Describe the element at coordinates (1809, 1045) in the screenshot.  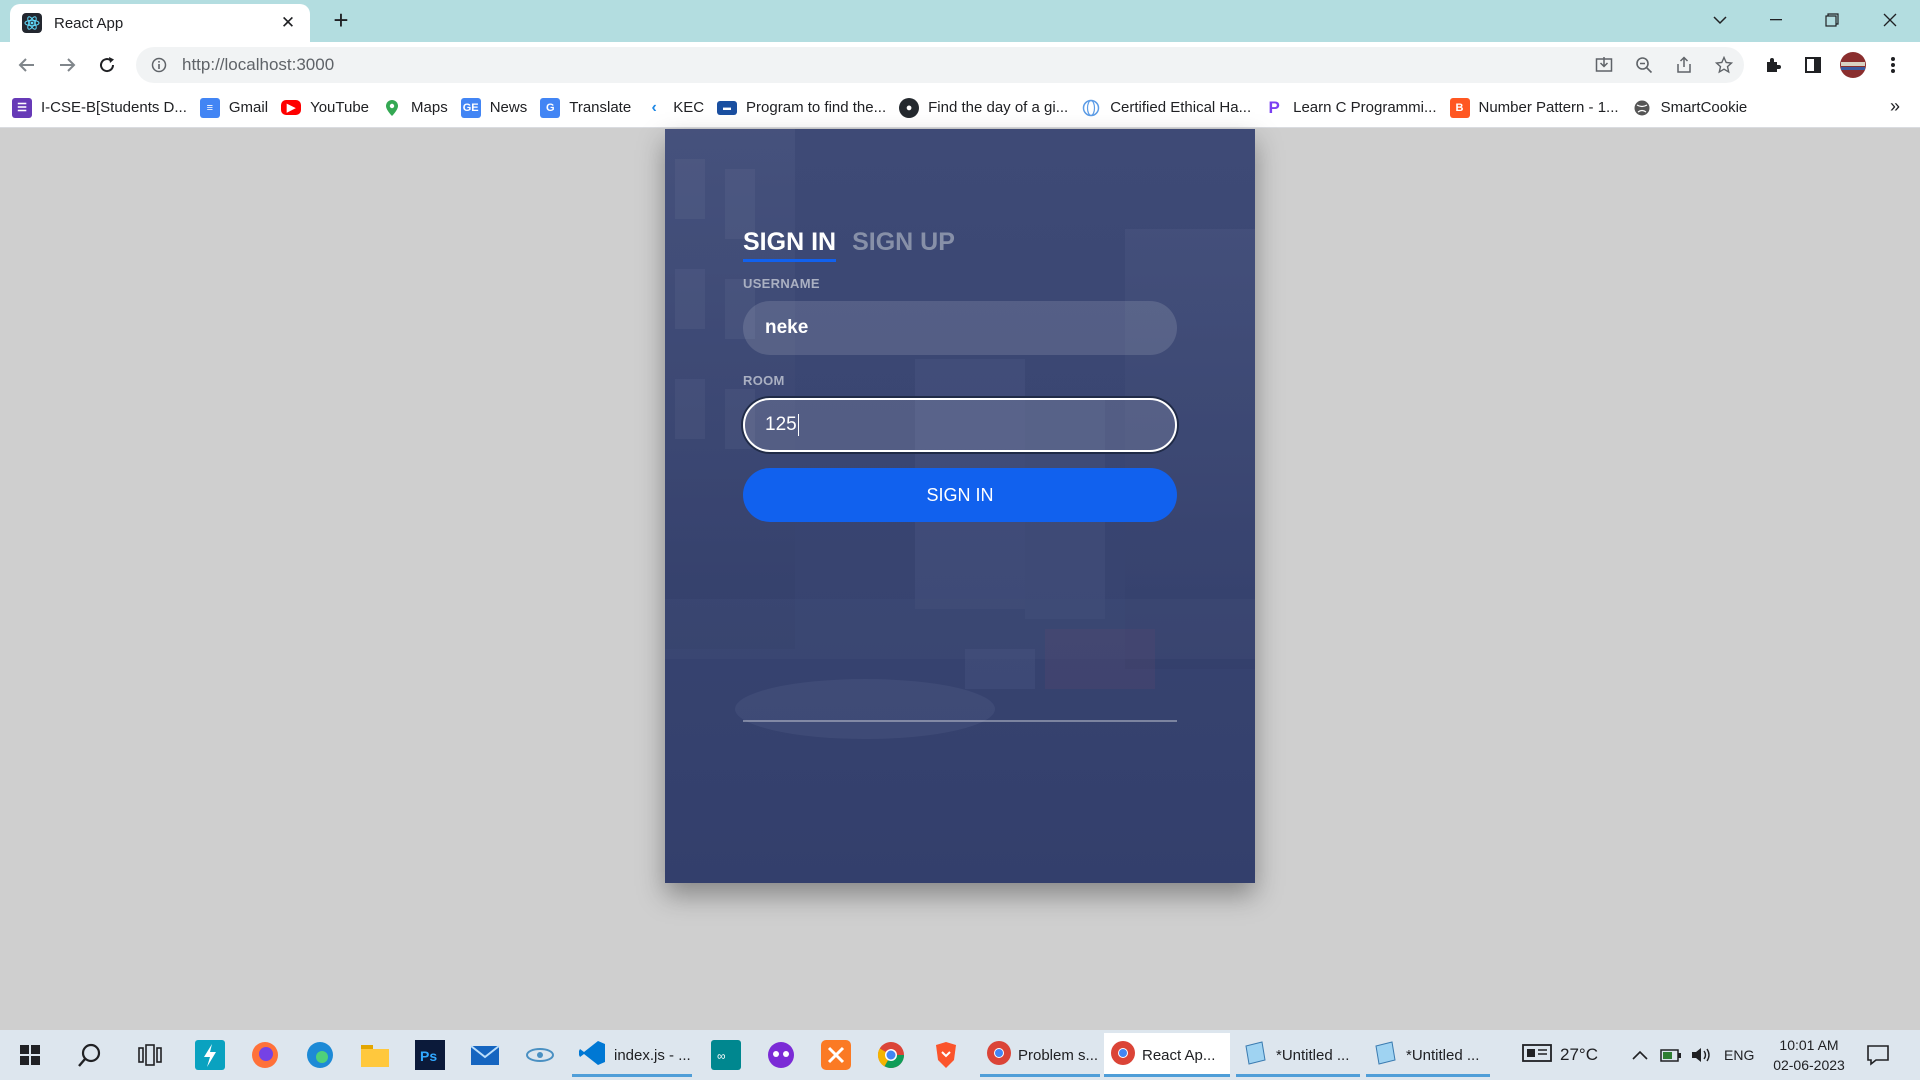
I see `clock-time: 10:01 AM` at that location.